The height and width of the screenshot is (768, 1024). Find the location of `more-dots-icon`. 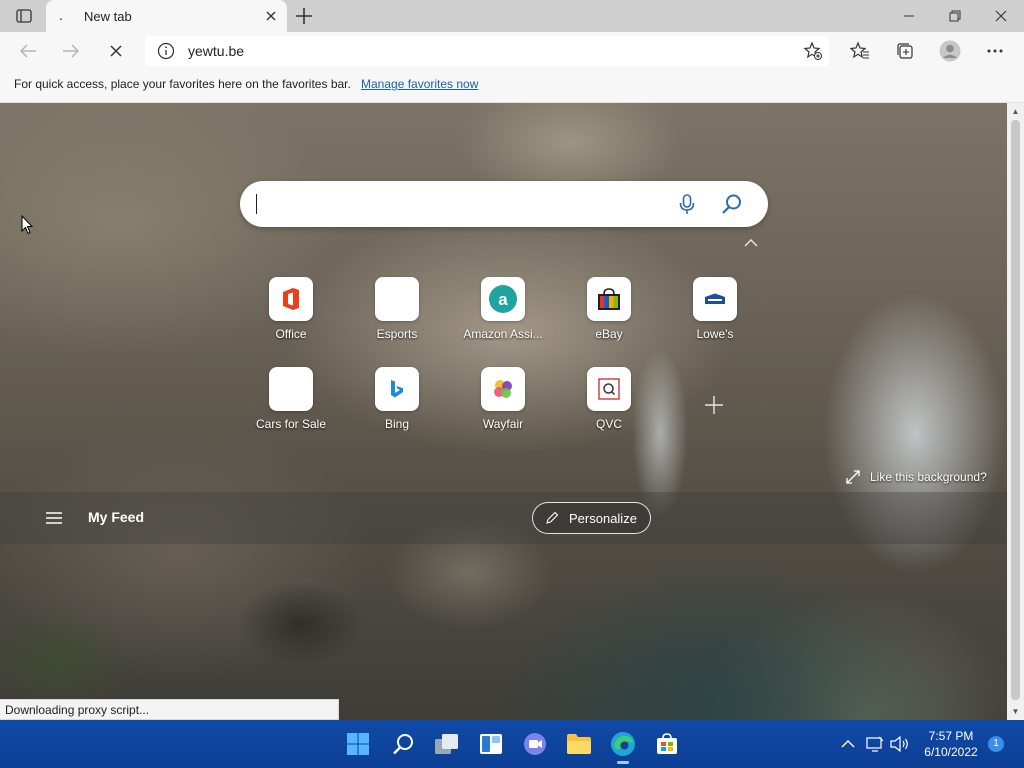

more-dots-icon is located at coordinates (995, 51).